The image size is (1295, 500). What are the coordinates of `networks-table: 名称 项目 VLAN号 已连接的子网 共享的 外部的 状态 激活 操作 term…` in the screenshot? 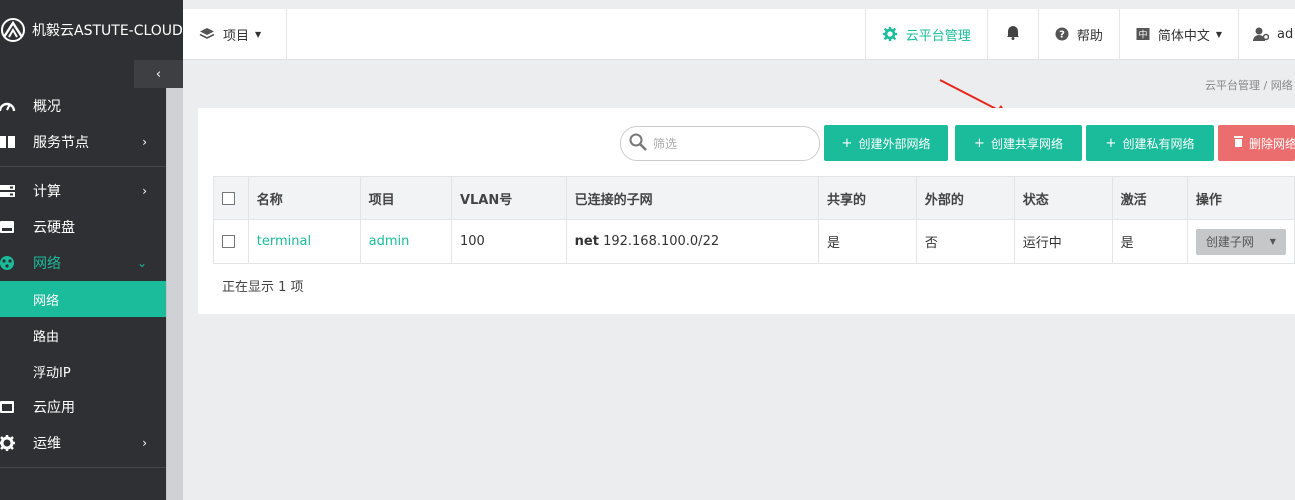 It's located at (754, 220).